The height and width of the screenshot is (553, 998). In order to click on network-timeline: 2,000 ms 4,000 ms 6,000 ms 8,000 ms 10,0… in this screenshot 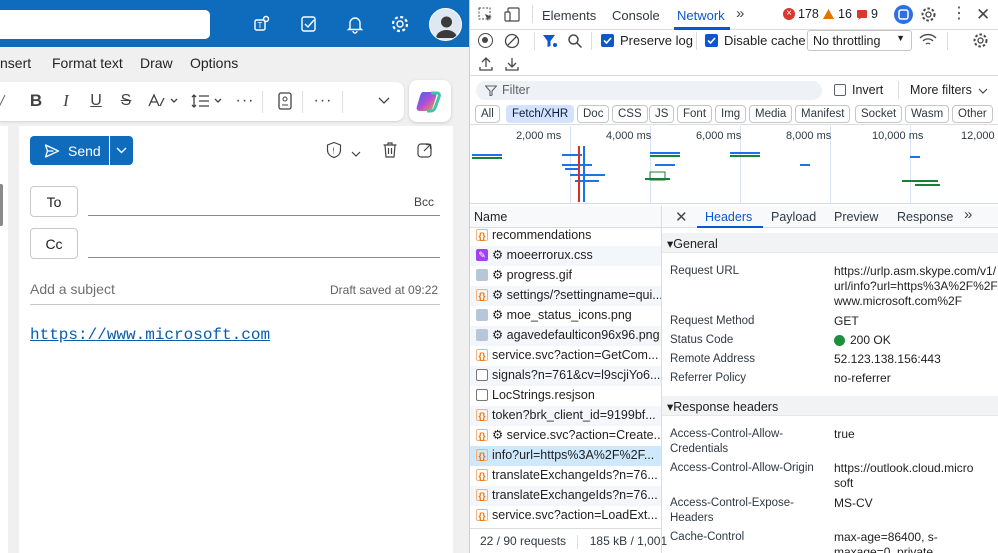, I will do `click(734, 165)`.